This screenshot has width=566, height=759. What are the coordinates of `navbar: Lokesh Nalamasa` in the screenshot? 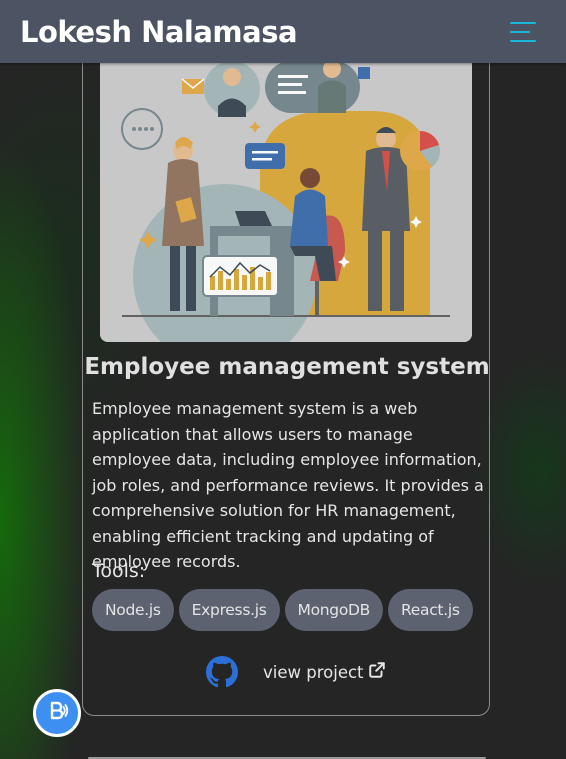 It's located at (283, 31).